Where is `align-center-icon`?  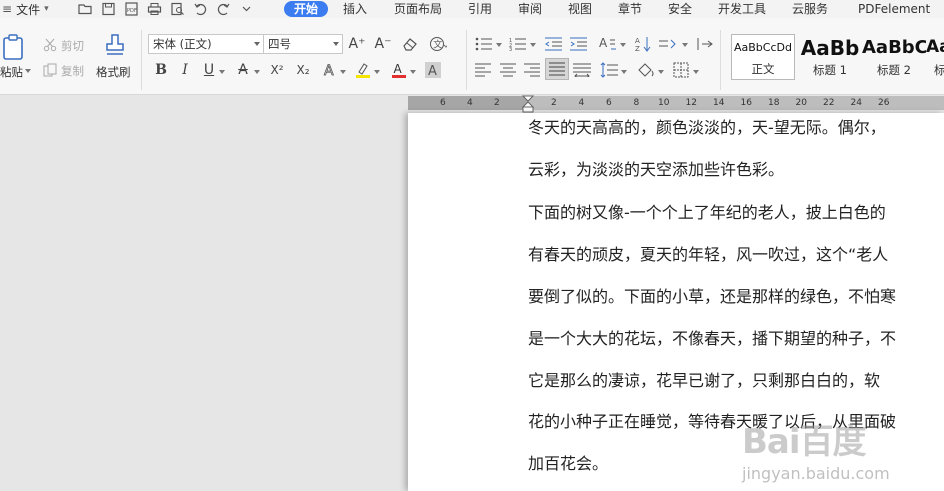 align-center-icon is located at coordinates (508, 70).